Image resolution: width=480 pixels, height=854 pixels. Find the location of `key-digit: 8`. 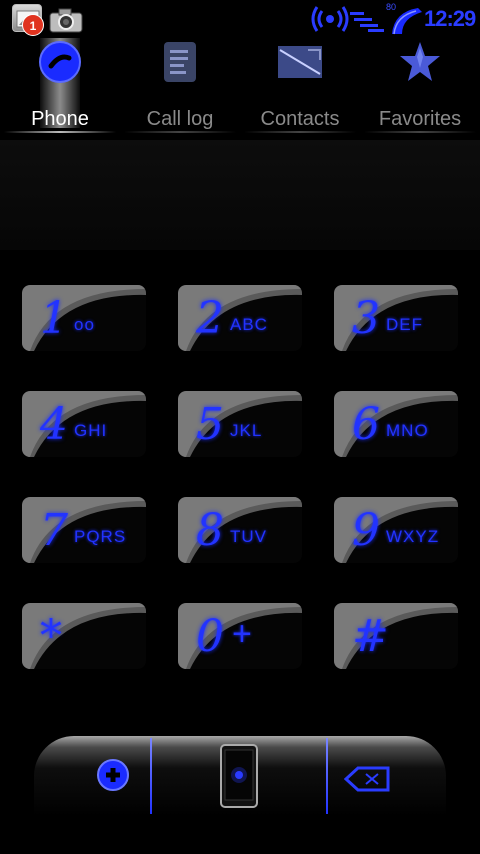

key-digit: 8 is located at coordinates (210, 530).